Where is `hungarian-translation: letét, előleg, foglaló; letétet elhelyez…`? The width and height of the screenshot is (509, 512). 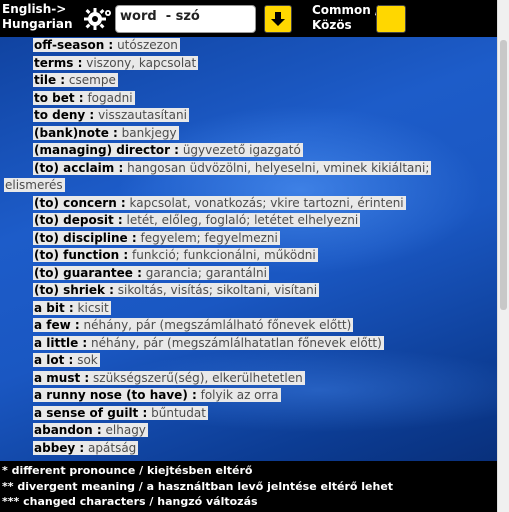
hungarian-translation: letét, előleg, foglaló; letétet elhelyez… is located at coordinates (242, 220).